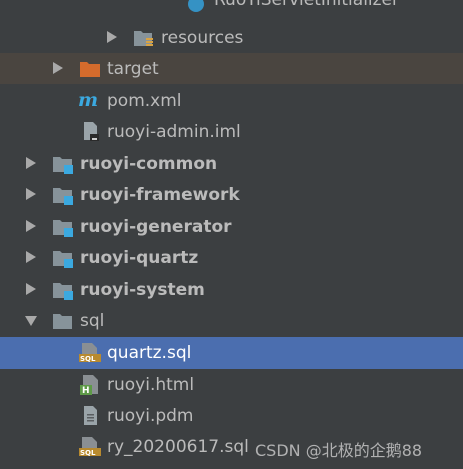 This screenshot has width=463, height=469. Describe the element at coordinates (160, 194) in the screenshot. I see `tree-item-label: ruoyi-framework` at that location.